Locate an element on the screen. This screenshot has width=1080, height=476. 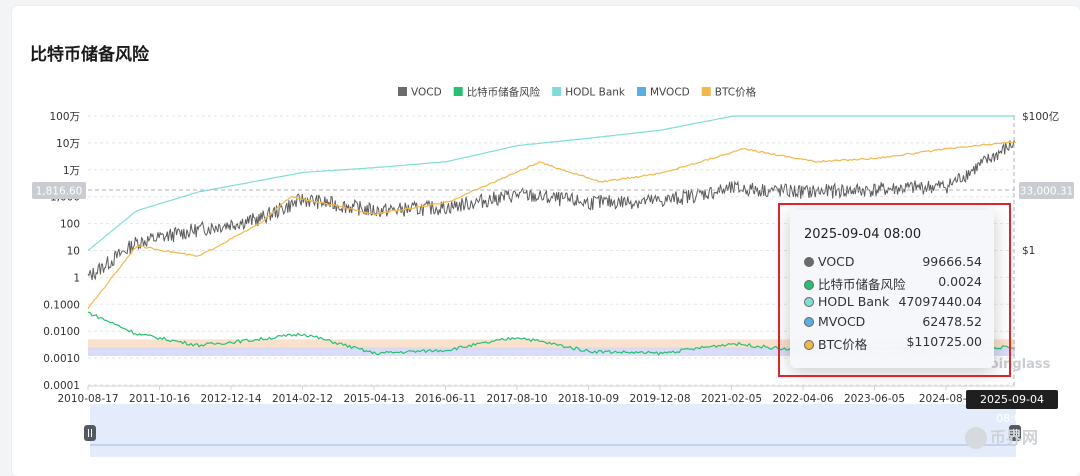
legend-item: BTC价格 is located at coordinates (729, 92).